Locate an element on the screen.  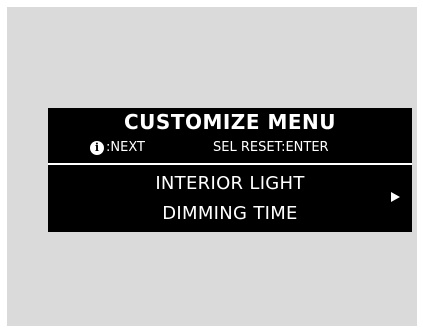
right-triangle-icon is located at coordinates (395, 197).